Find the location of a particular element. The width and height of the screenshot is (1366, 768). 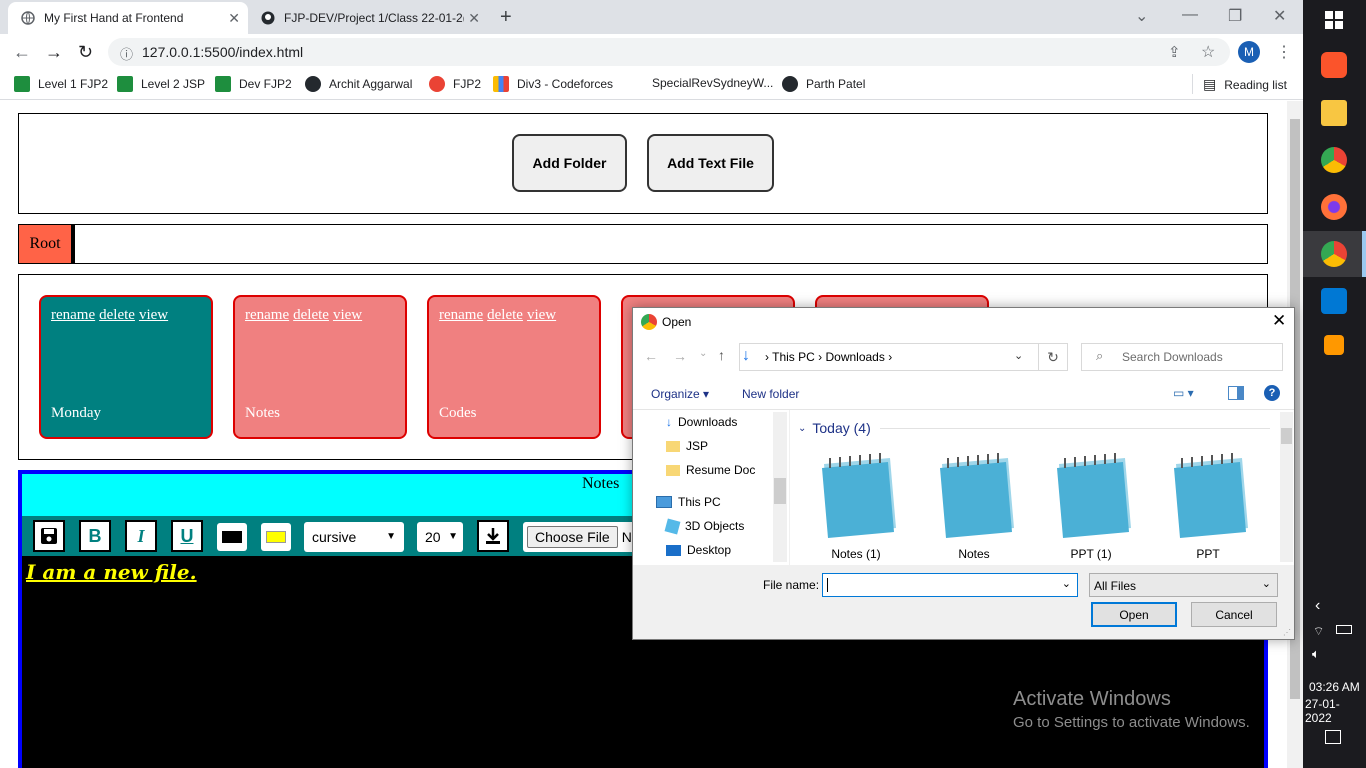

file-upload: Choose File No is located at coordinates (583, 537).